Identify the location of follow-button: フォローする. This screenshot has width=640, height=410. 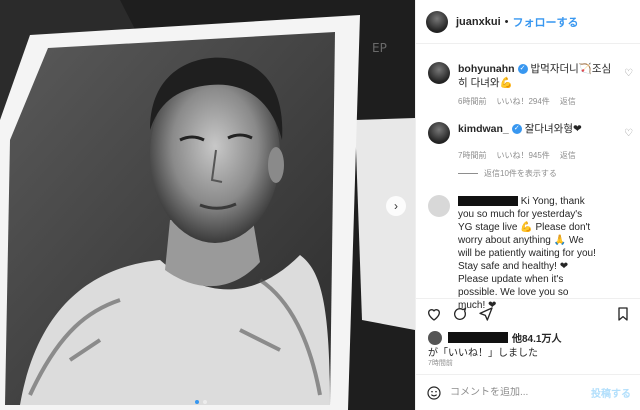
(545, 22).